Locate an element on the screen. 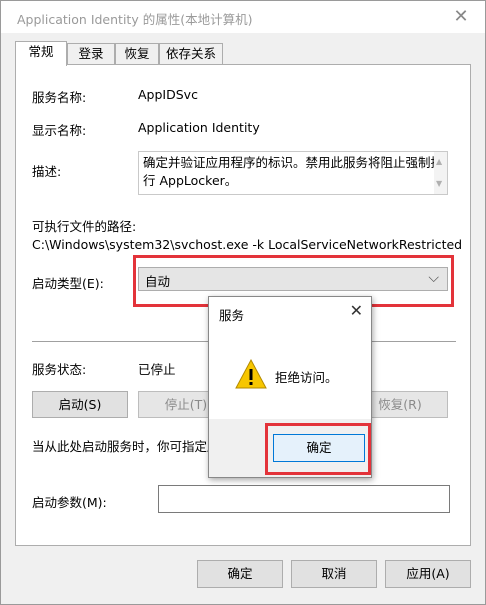 This screenshot has height=605, width=486. scroll-down-icon: ▼ is located at coordinates (439, 184).